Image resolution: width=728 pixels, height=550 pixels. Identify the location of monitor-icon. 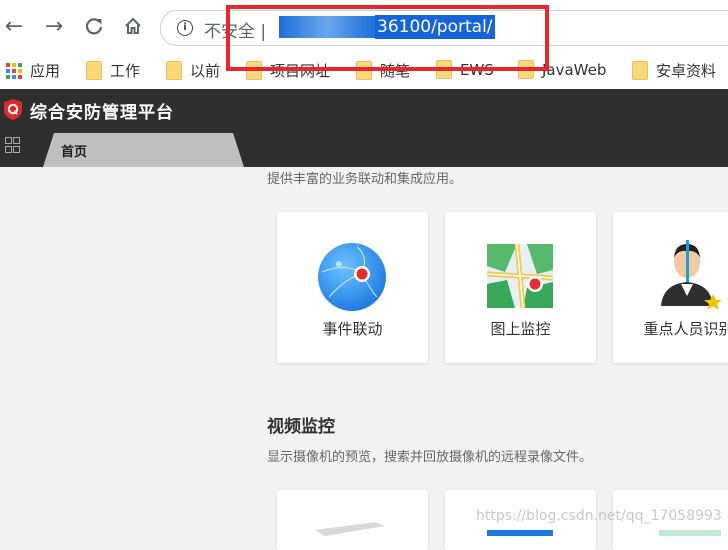
(520, 533).